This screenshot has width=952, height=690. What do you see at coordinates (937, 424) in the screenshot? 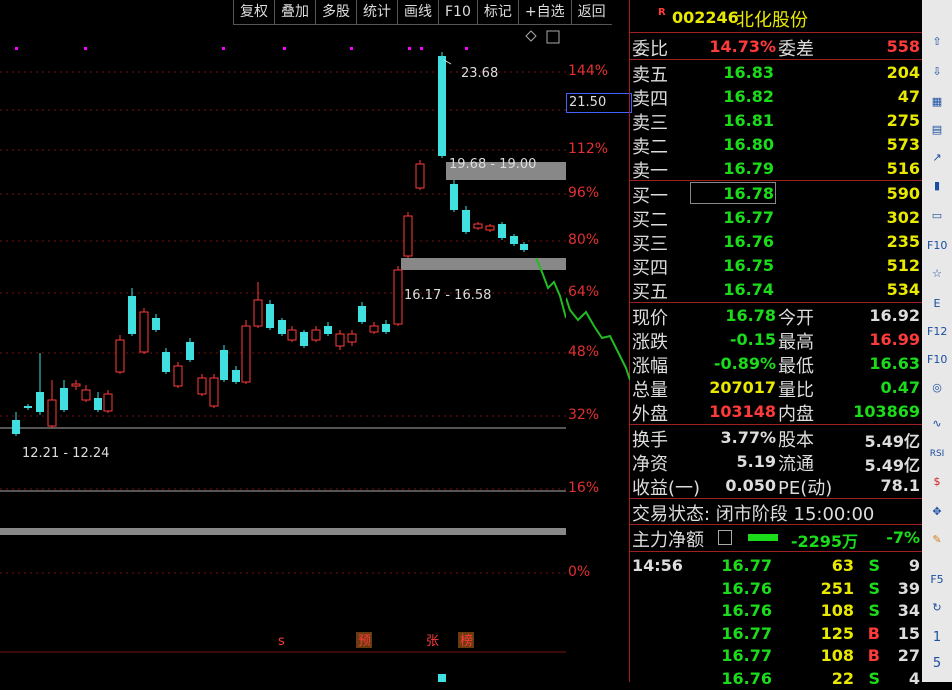
I see `wave-icon: ∿` at bounding box center [937, 424].